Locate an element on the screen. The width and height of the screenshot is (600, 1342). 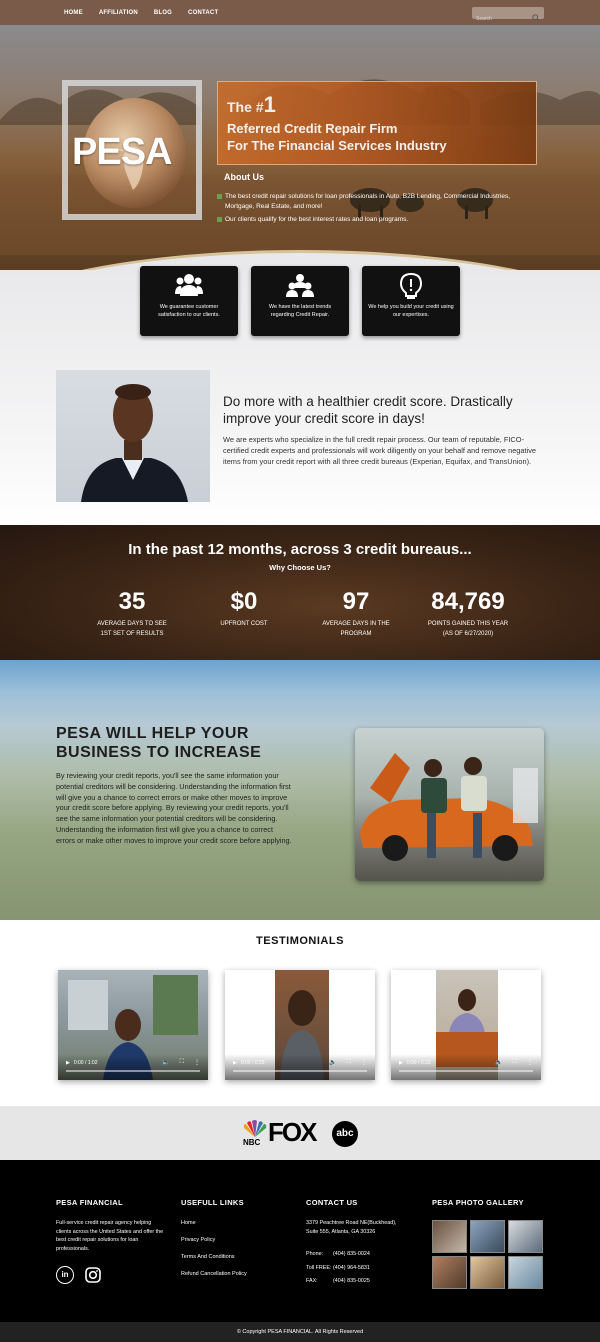
address-line: Suite 555, Atlanta, GA 30326 is located at coordinates (341, 1231).